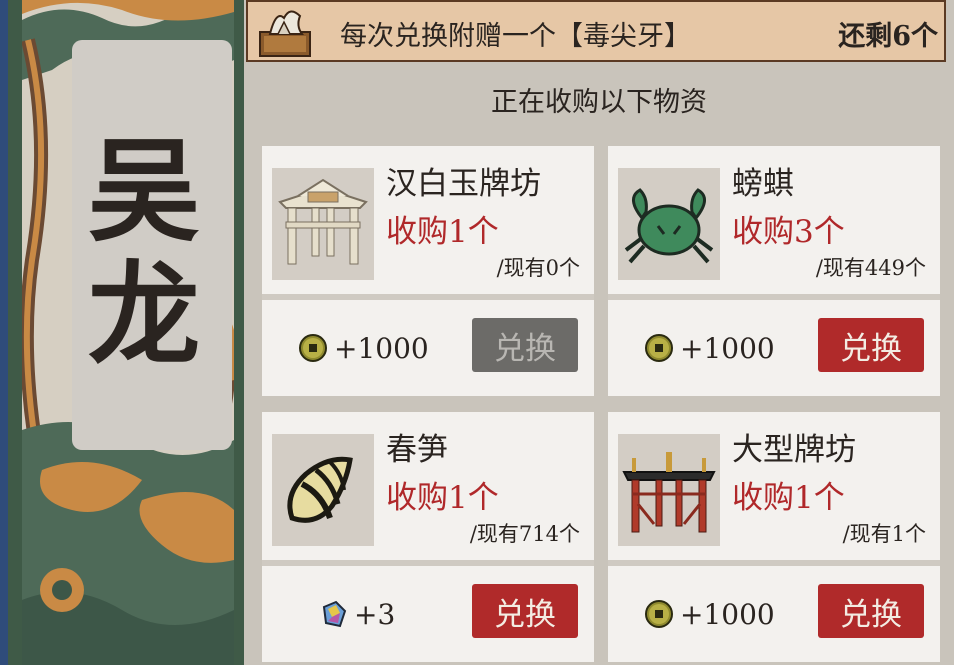  Describe the element at coordinates (320, 489) in the screenshot. I see `bamboo-shoot-icon` at that location.